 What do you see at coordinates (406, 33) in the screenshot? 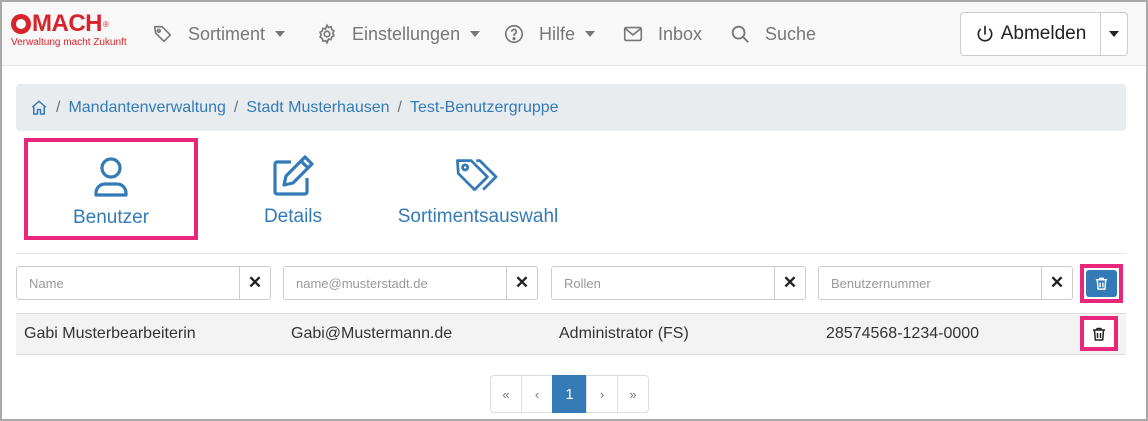
I see `nav-einstellungen-label: Einstellungen` at bounding box center [406, 33].